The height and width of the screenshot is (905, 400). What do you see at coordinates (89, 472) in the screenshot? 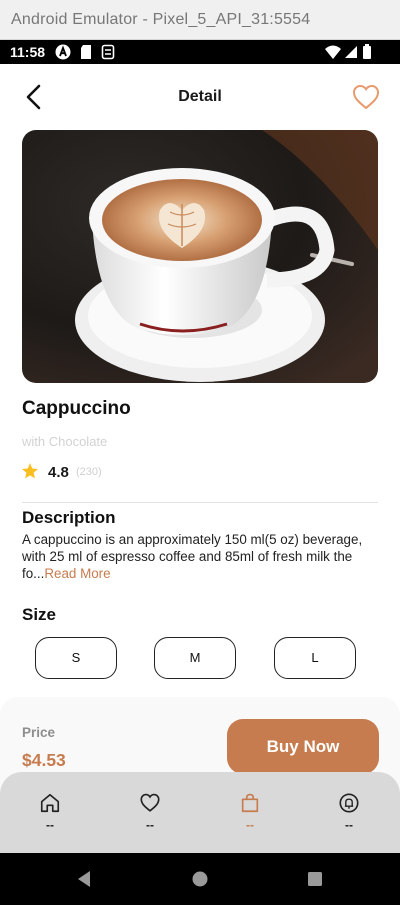
I see `rating-count: (230)` at bounding box center [89, 472].